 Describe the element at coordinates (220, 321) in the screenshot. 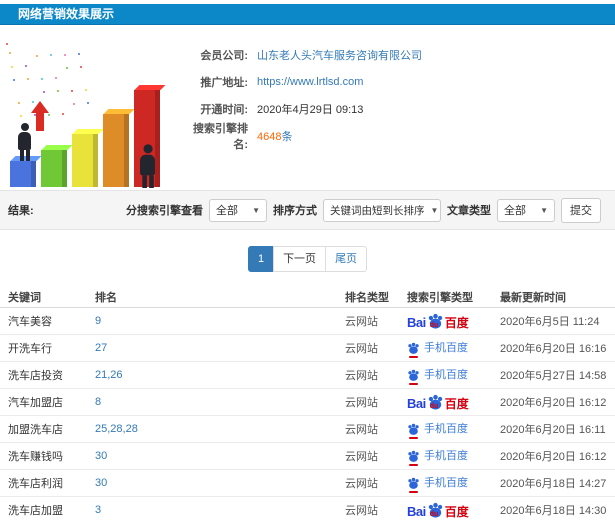

I see `rank-link: 9` at that location.